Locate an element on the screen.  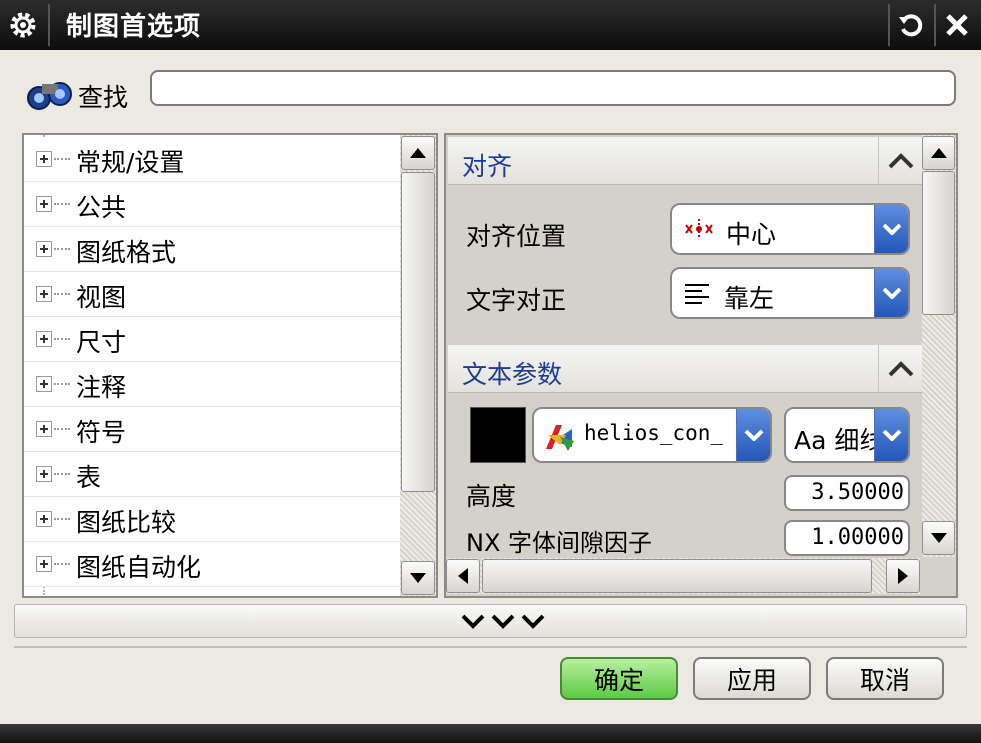
scroll-left-button is located at coordinates (463, 576).